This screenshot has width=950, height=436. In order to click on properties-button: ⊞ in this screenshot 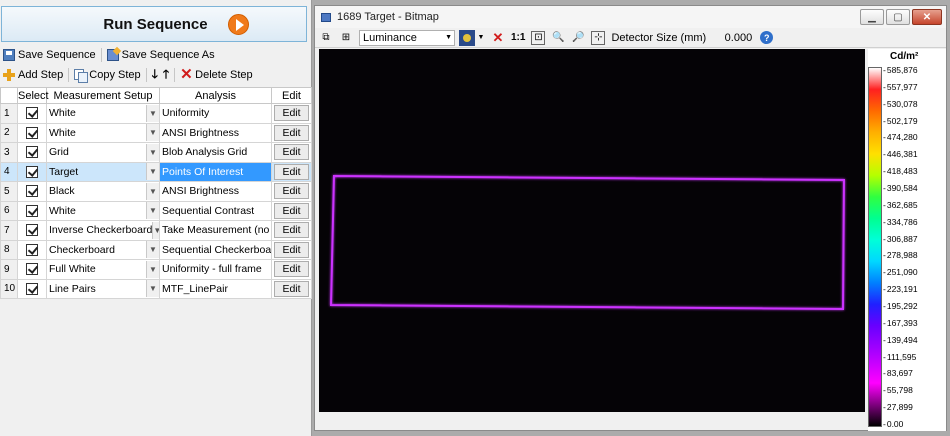, I will do `click(346, 38)`.